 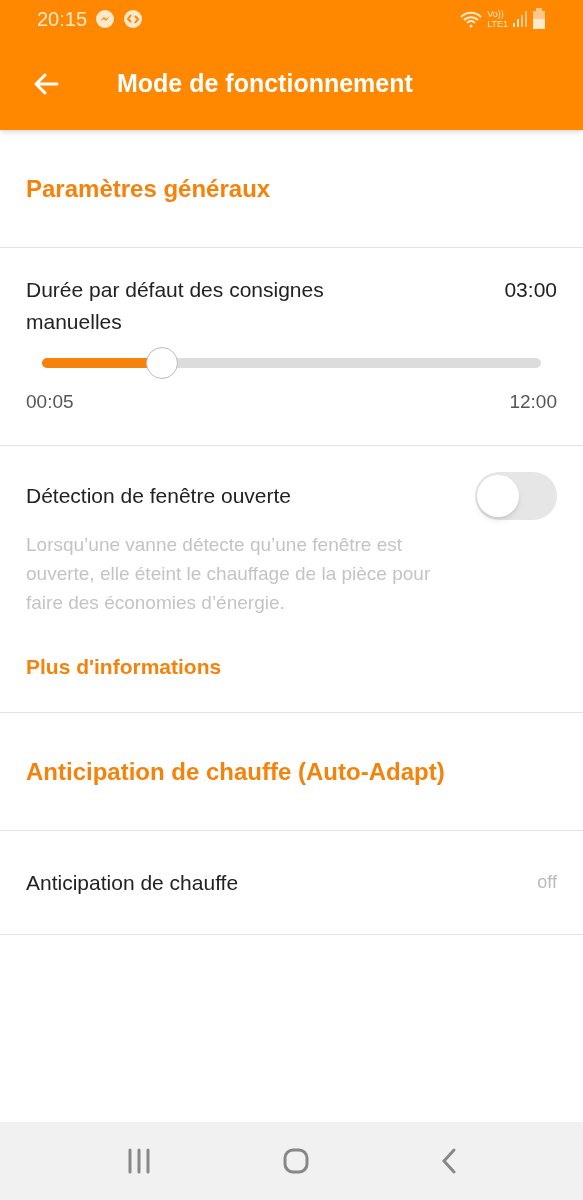 I want to click on setting-label: Détection de fenêtre ouverte, so click(x=158, y=495).